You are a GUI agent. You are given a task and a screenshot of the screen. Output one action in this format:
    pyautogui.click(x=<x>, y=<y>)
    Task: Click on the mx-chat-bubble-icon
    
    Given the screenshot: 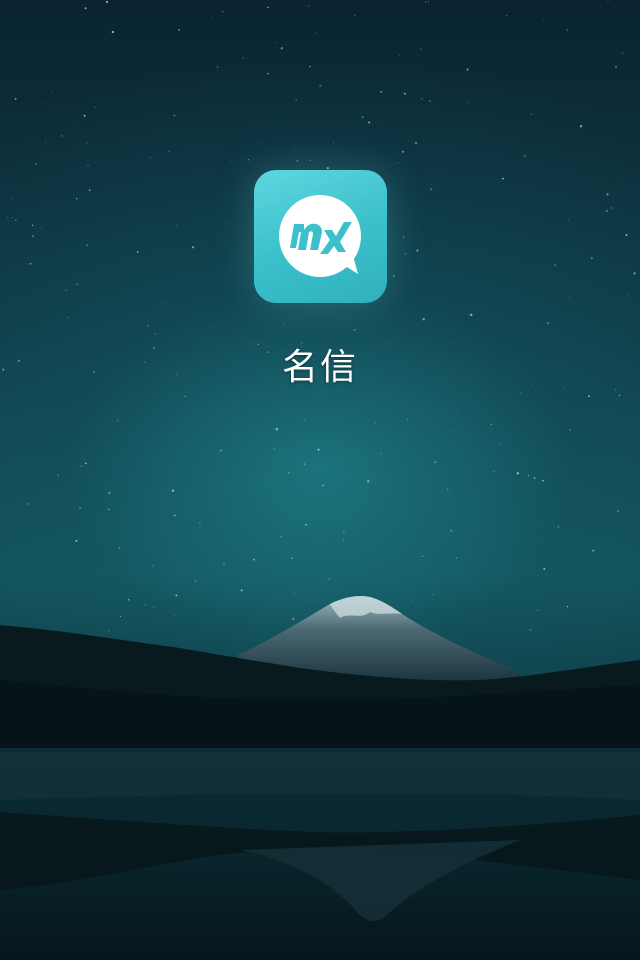 What is the action you would take?
    pyautogui.click(x=320, y=236)
    